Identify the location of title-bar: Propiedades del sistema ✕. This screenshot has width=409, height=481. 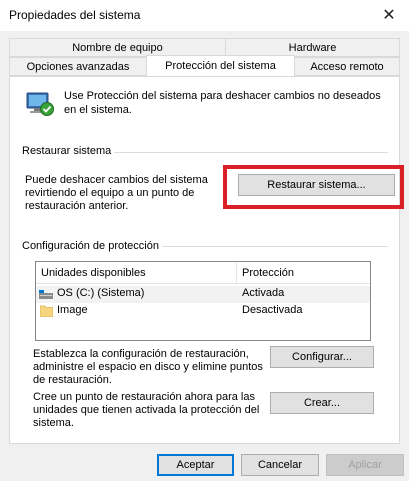
(204, 15).